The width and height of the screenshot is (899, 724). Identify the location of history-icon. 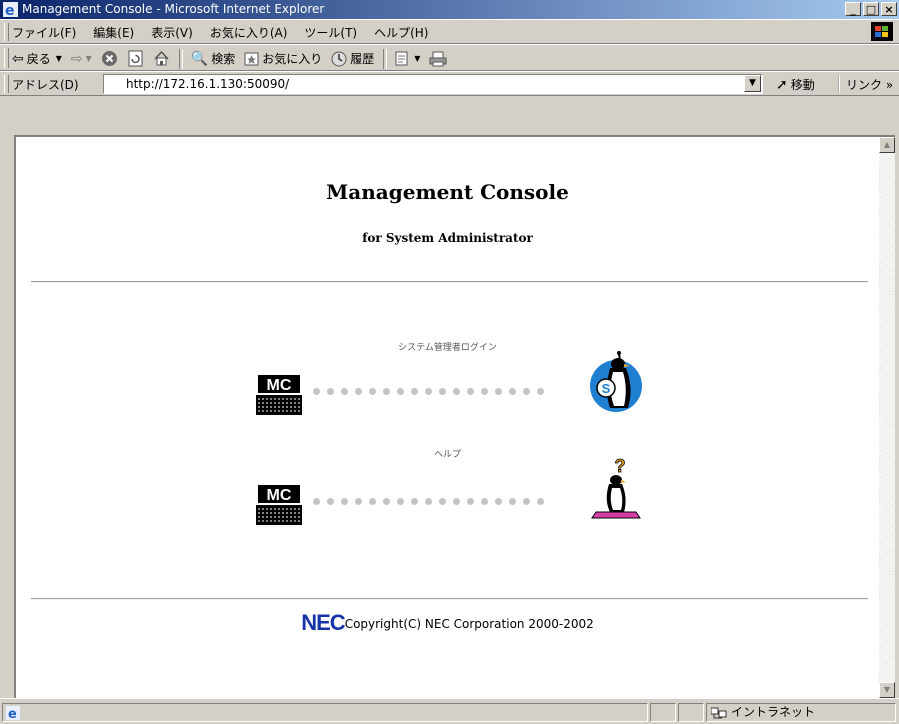
(339, 58).